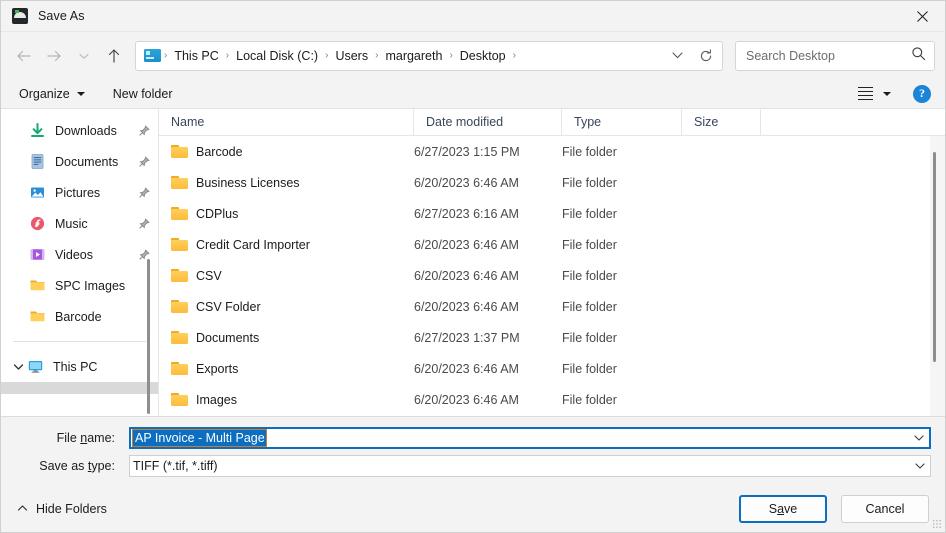 The width and height of the screenshot is (946, 533). I want to click on file-name-cell: Business Licenses, so click(286, 182).